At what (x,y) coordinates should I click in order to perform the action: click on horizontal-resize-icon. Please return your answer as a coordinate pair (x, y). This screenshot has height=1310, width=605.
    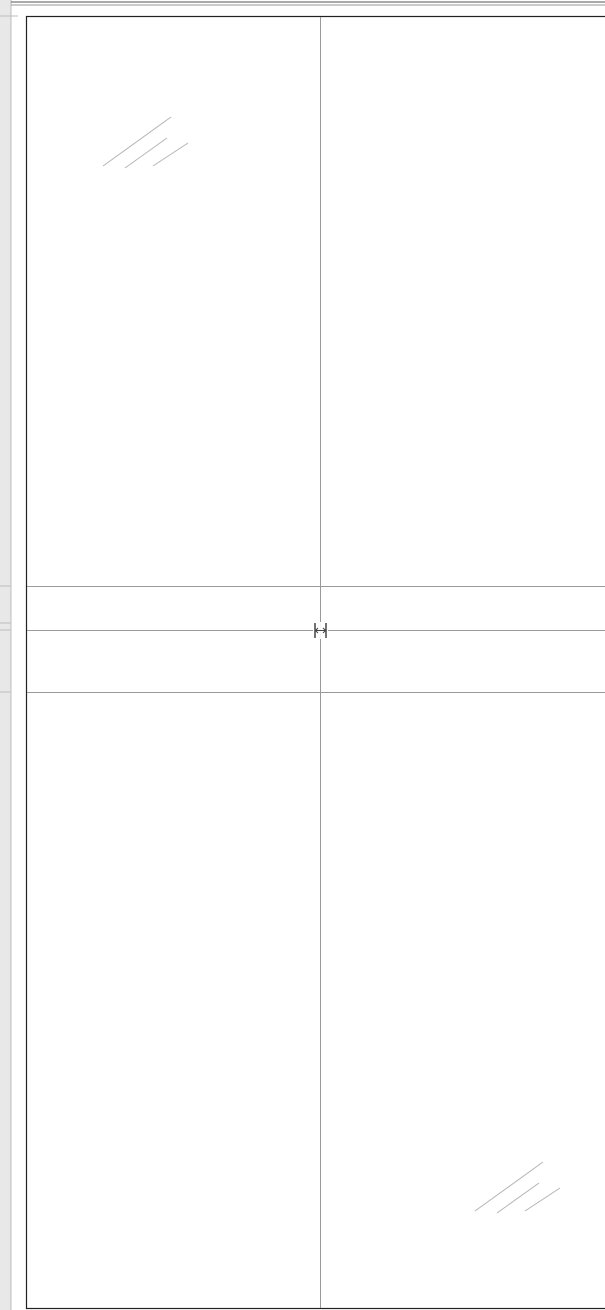
    Looking at the image, I should click on (320, 630).